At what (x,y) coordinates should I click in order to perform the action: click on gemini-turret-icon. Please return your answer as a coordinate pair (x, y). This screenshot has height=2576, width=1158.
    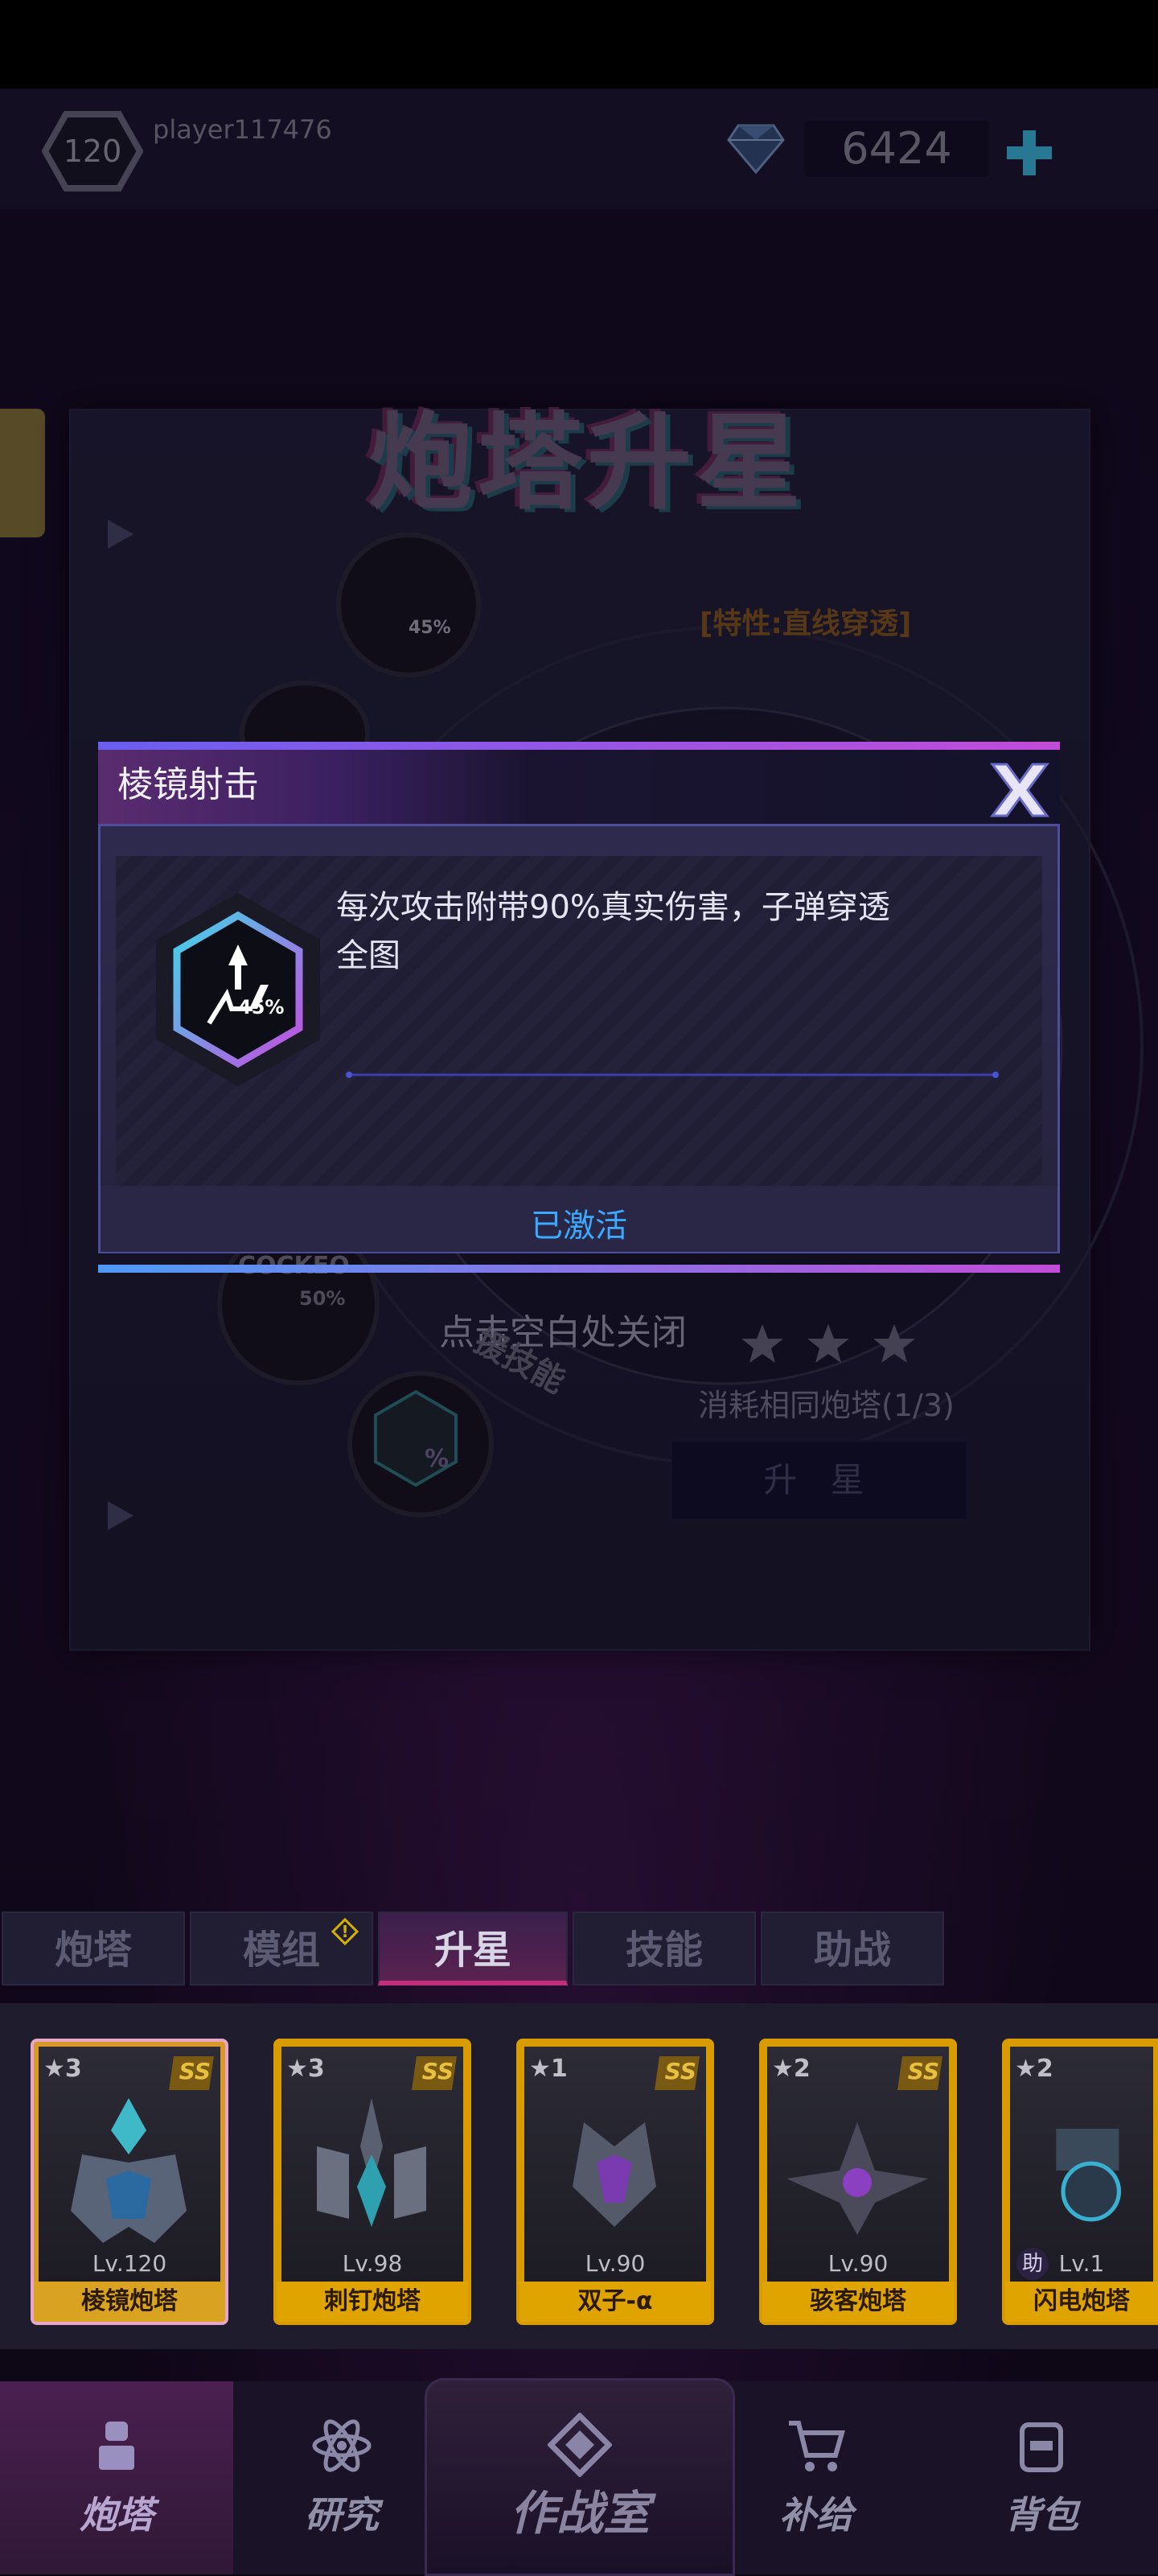
    Looking at the image, I should click on (614, 2174).